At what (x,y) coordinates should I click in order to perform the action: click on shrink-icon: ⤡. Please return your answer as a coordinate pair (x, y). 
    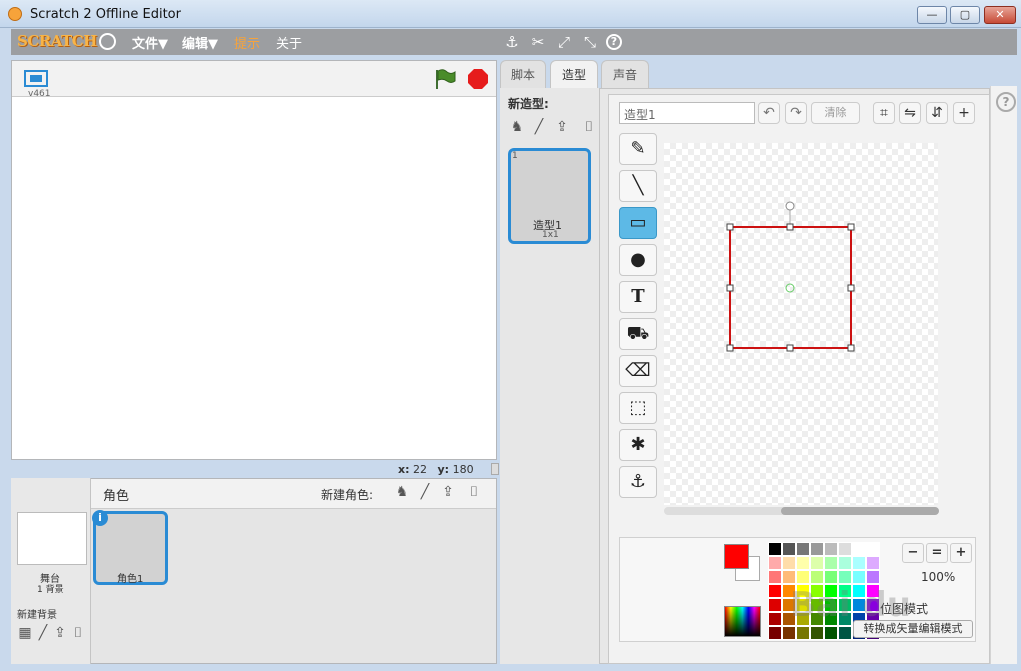
    Looking at the image, I should click on (590, 42).